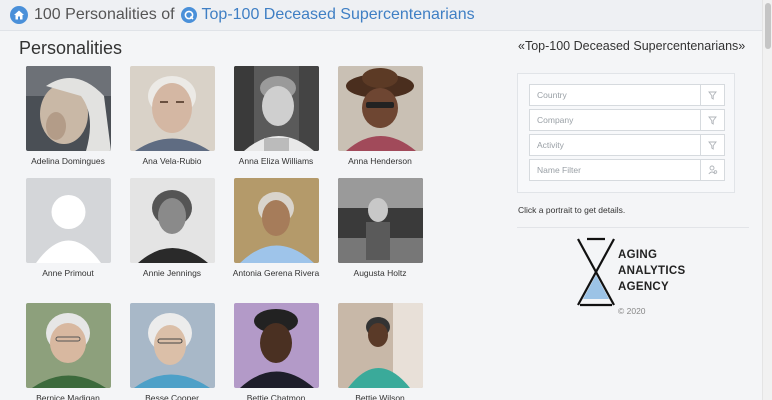  Describe the element at coordinates (633, 227) in the screenshot. I see `divider` at that location.